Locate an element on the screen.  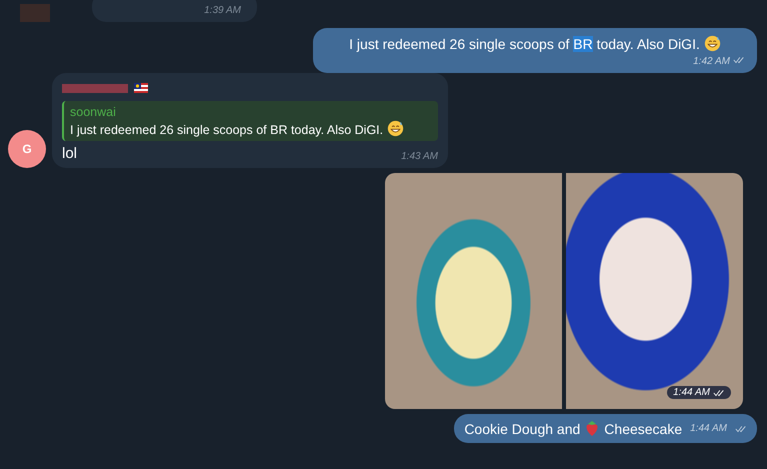
avatar-placeholder is located at coordinates (35, 13).